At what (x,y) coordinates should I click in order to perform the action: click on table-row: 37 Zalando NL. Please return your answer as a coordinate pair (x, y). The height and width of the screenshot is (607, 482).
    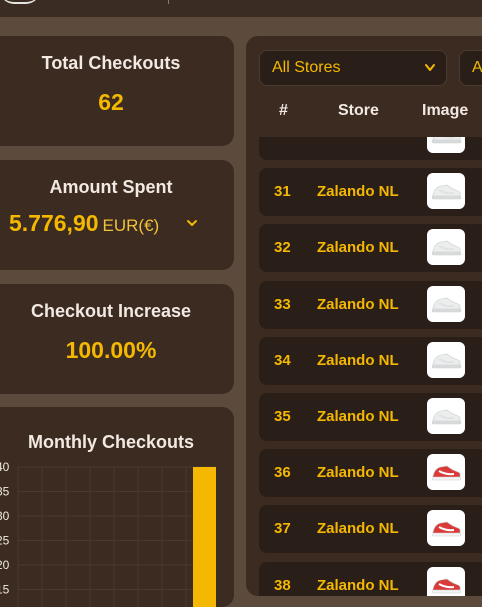
    Looking at the image, I should click on (370, 529).